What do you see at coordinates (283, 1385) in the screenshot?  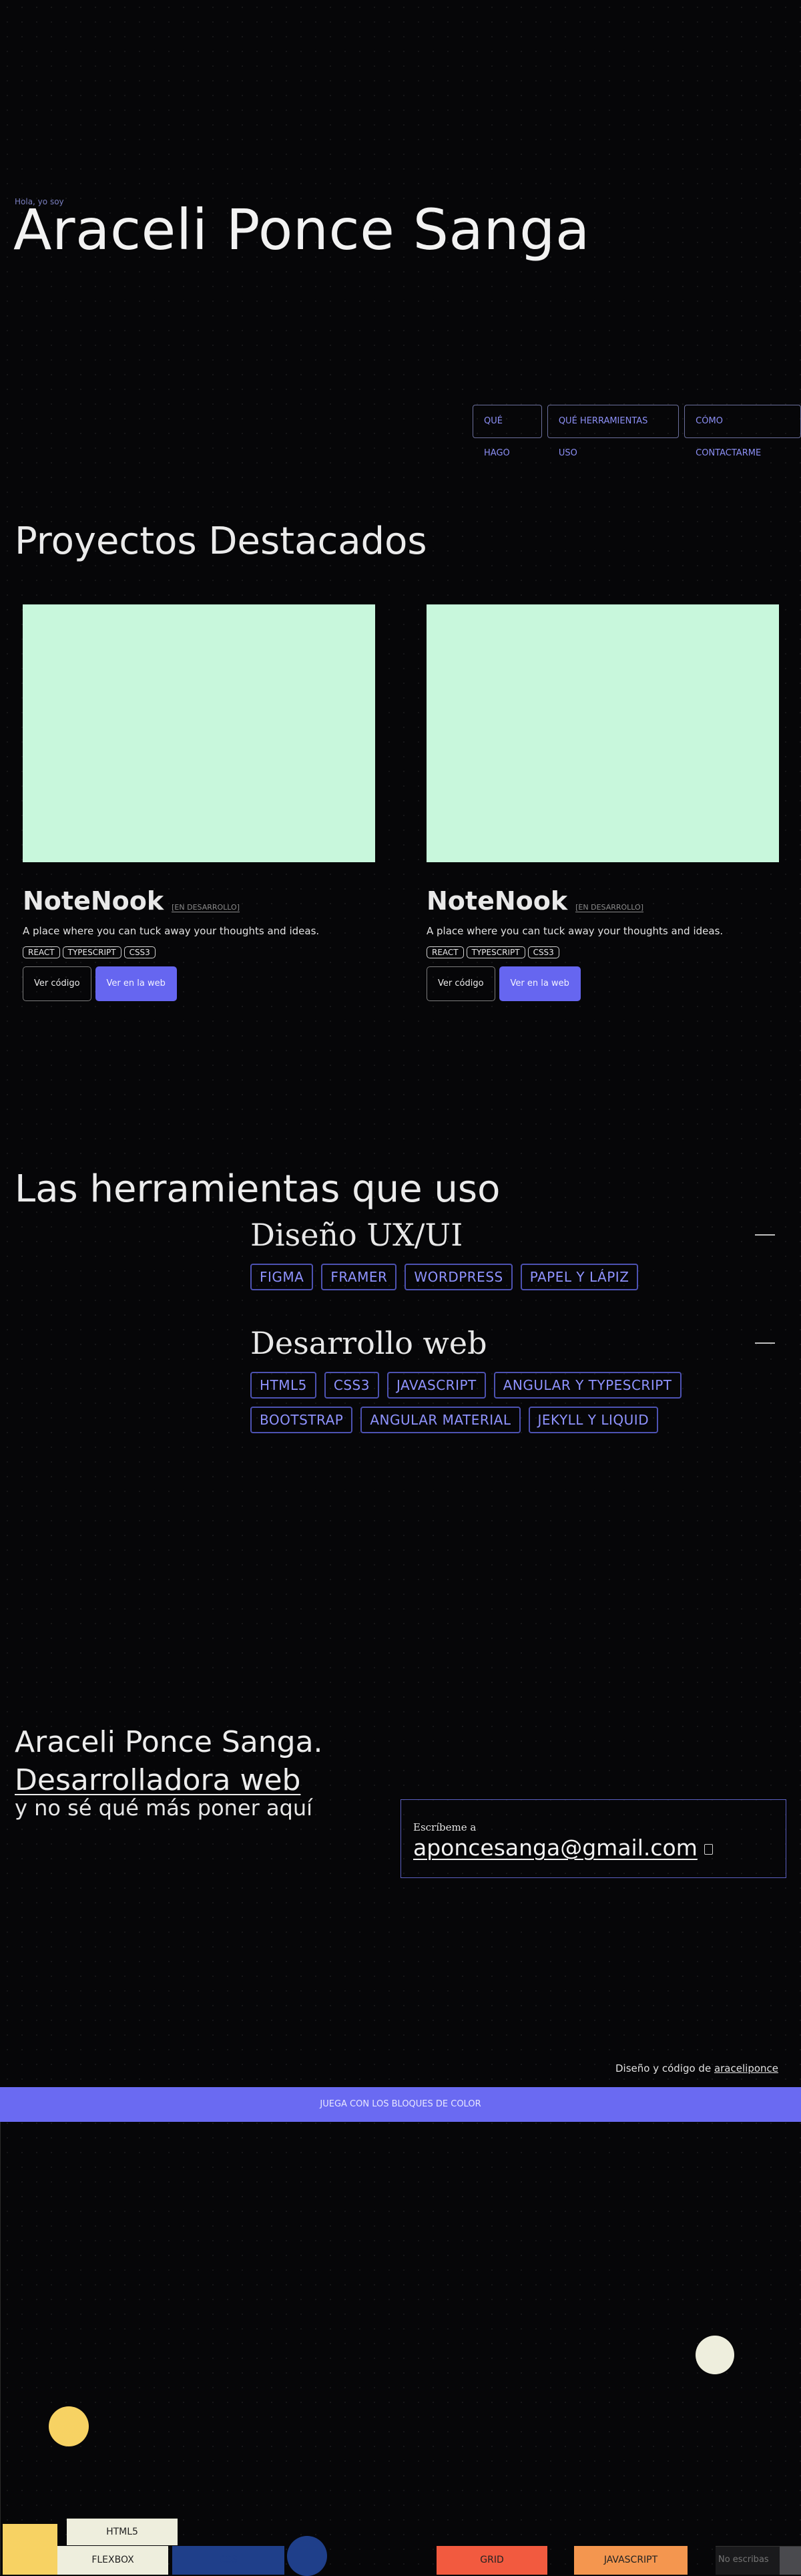 I see `tool-chip: HTML5` at bounding box center [283, 1385].